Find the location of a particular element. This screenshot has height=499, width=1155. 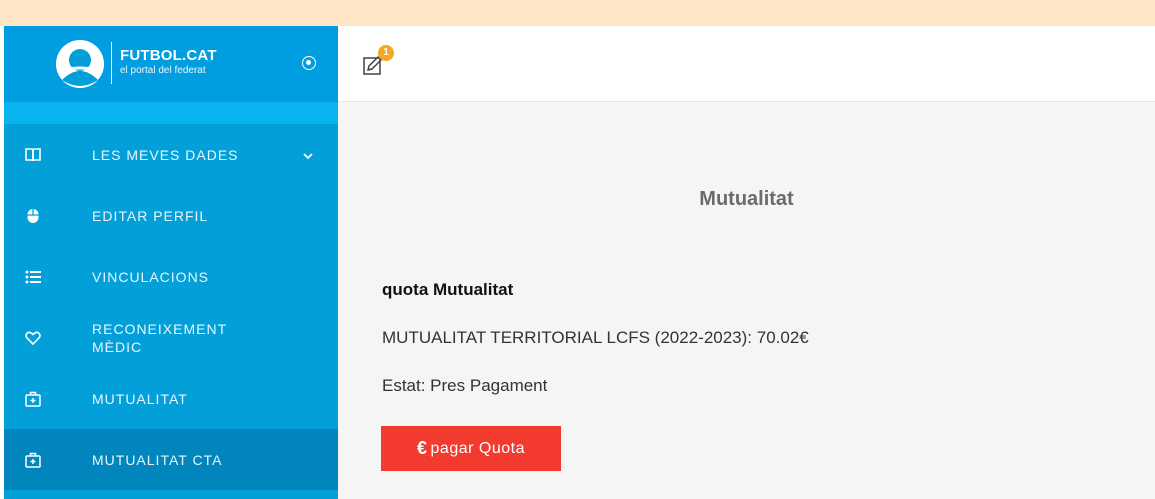

section-title: quota Mutualitat is located at coordinates (448, 289).